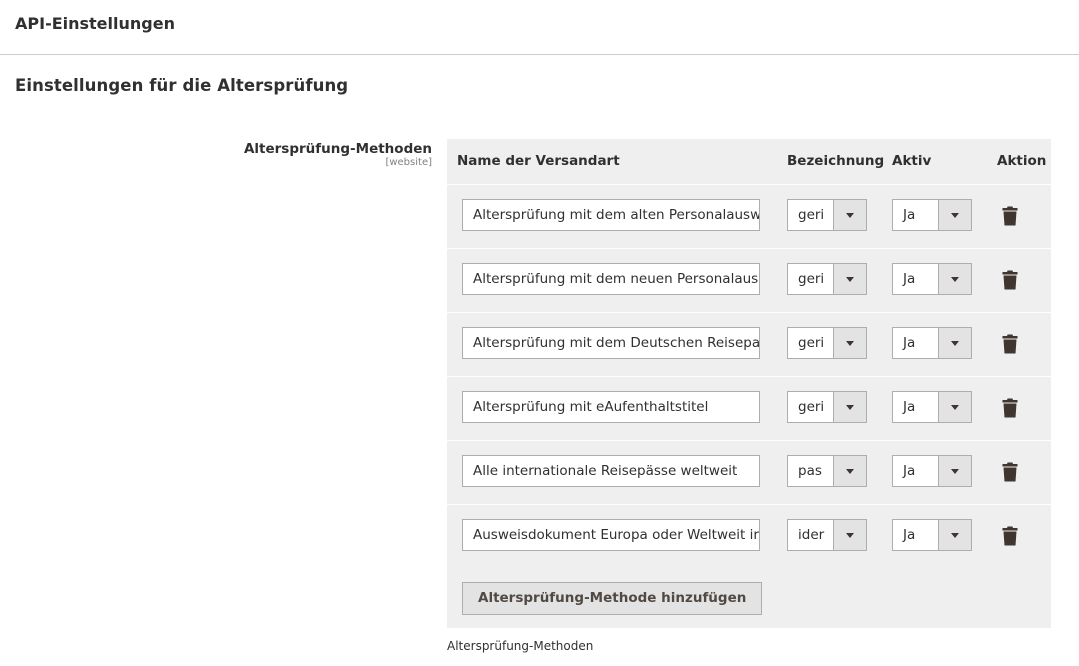 The image size is (1079, 666). What do you see at coordinates (912, 161) in the screenshot?
I see `column-header-active: Aktiv` at bounding box center [912, 161].